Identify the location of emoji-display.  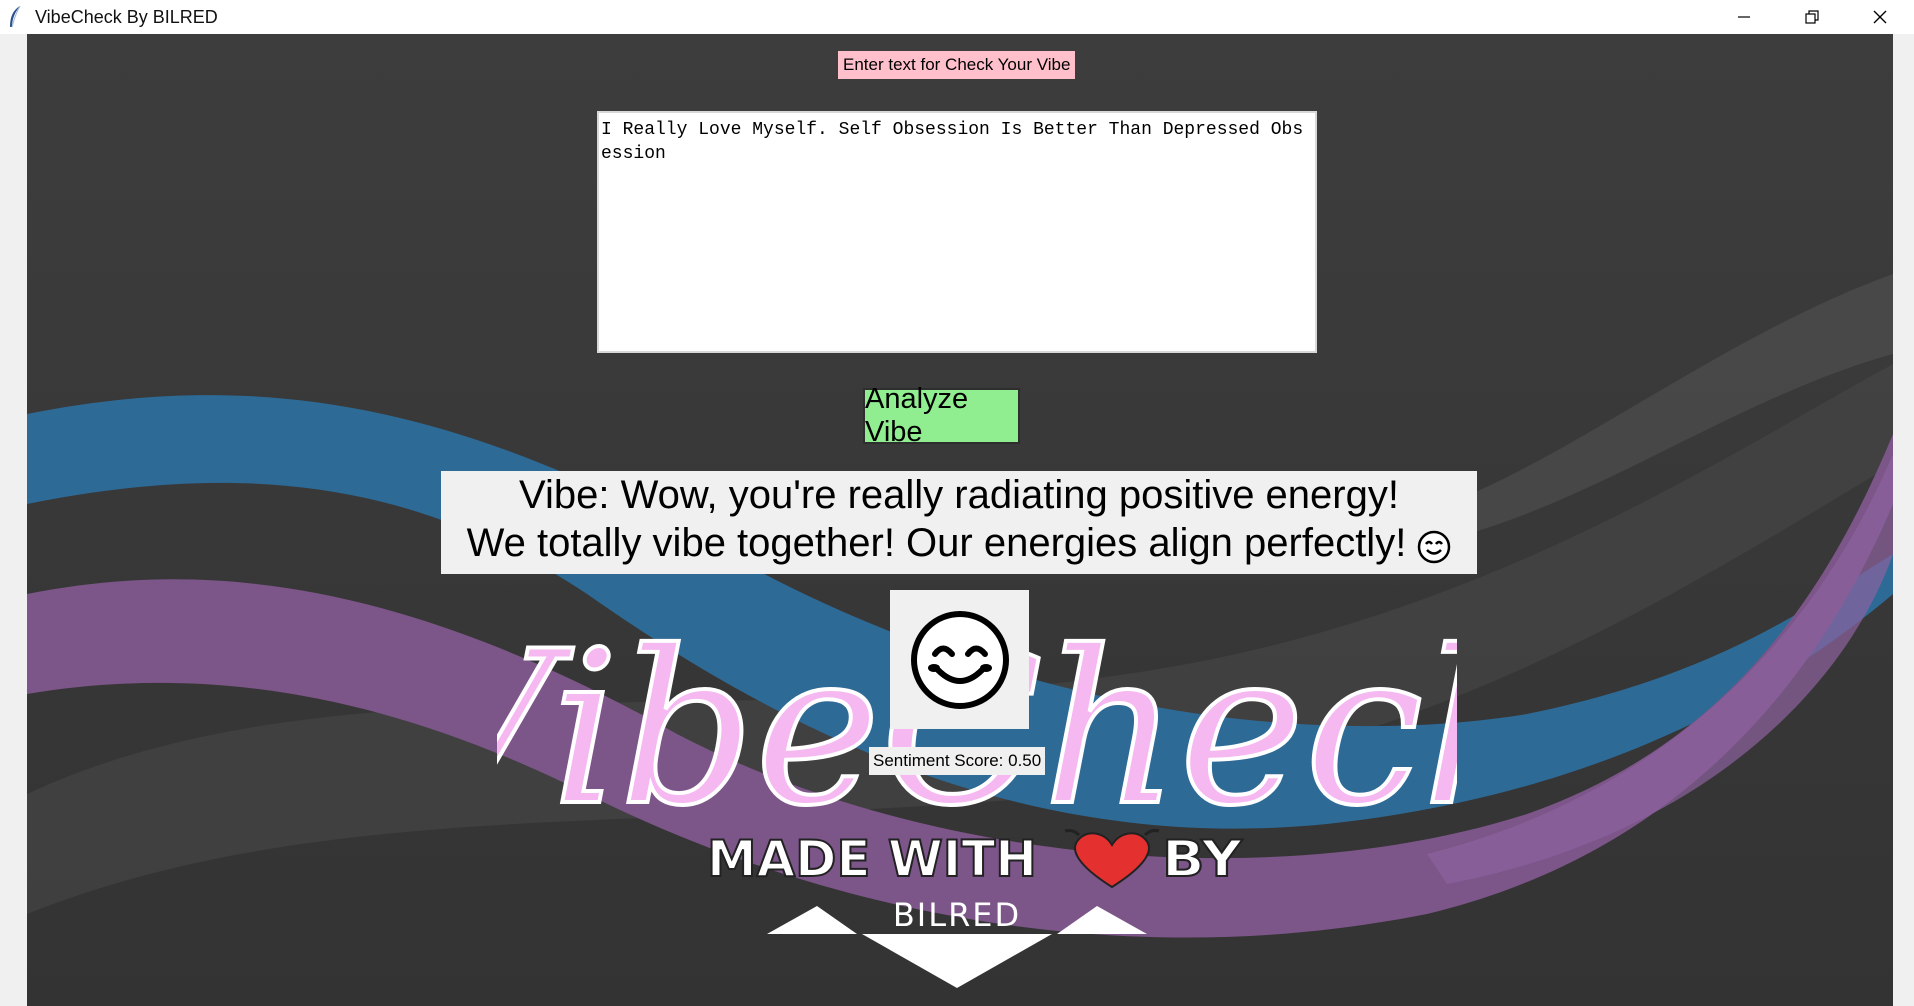
(959, 659).